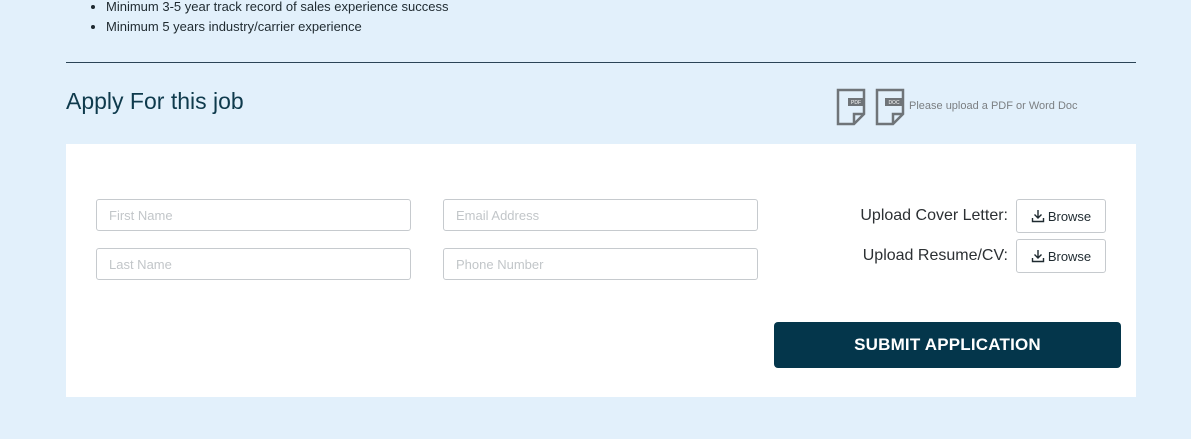  I want to click on last-name-input, so click(253, 264).